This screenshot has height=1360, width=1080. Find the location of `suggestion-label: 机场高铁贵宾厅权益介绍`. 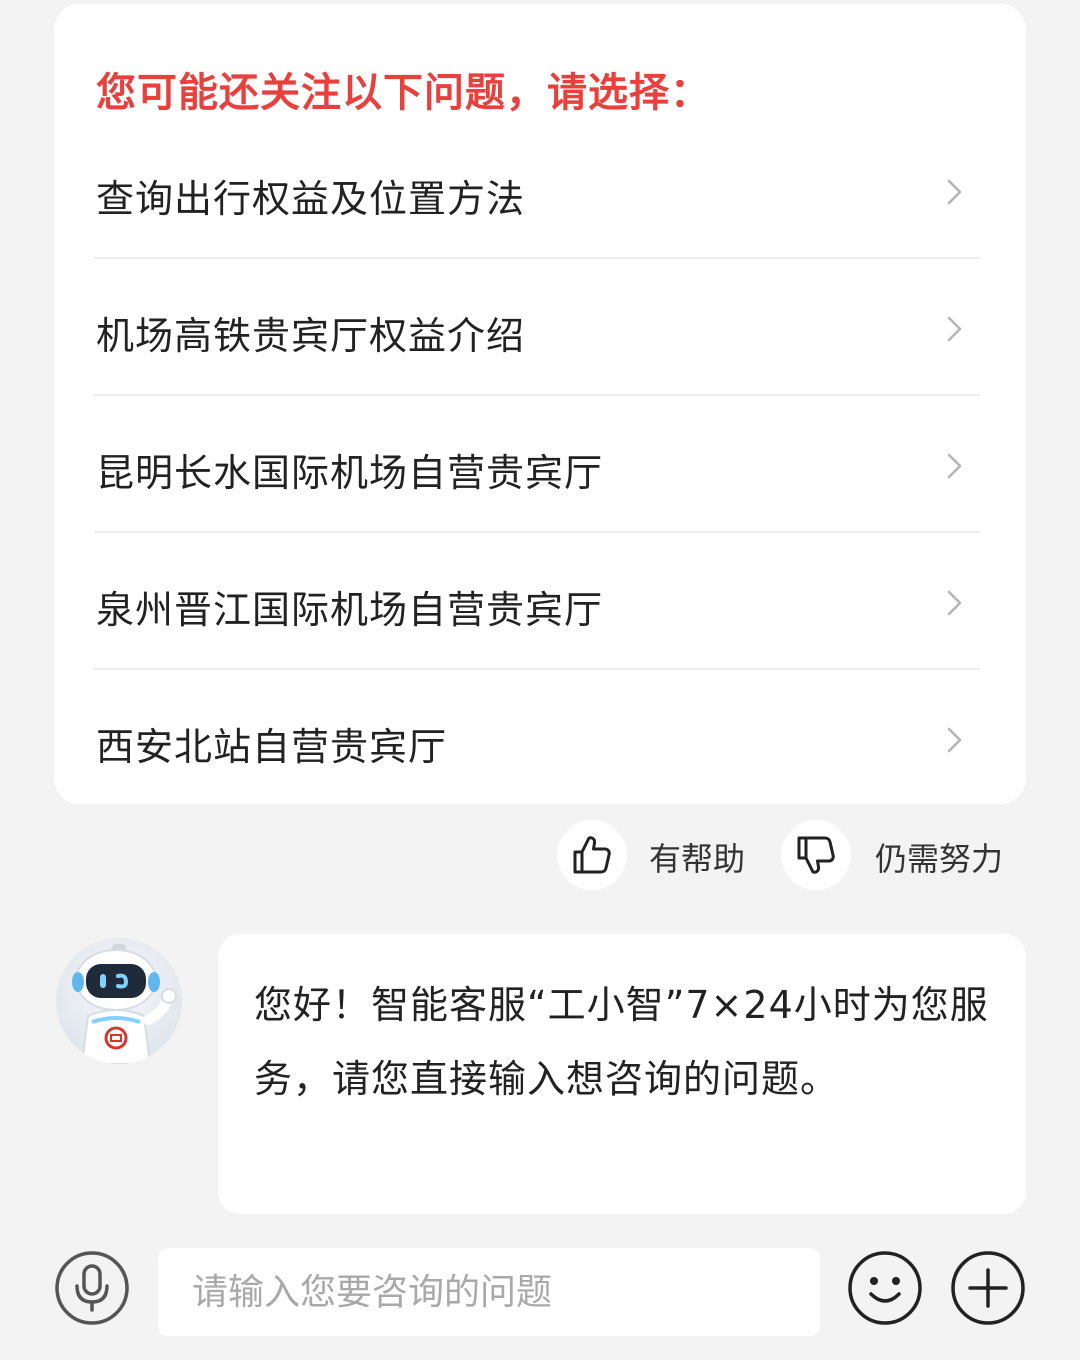

suggestion-label: 机场高铁贵宾厅权益介绍 is located at coordinates (311, 336).